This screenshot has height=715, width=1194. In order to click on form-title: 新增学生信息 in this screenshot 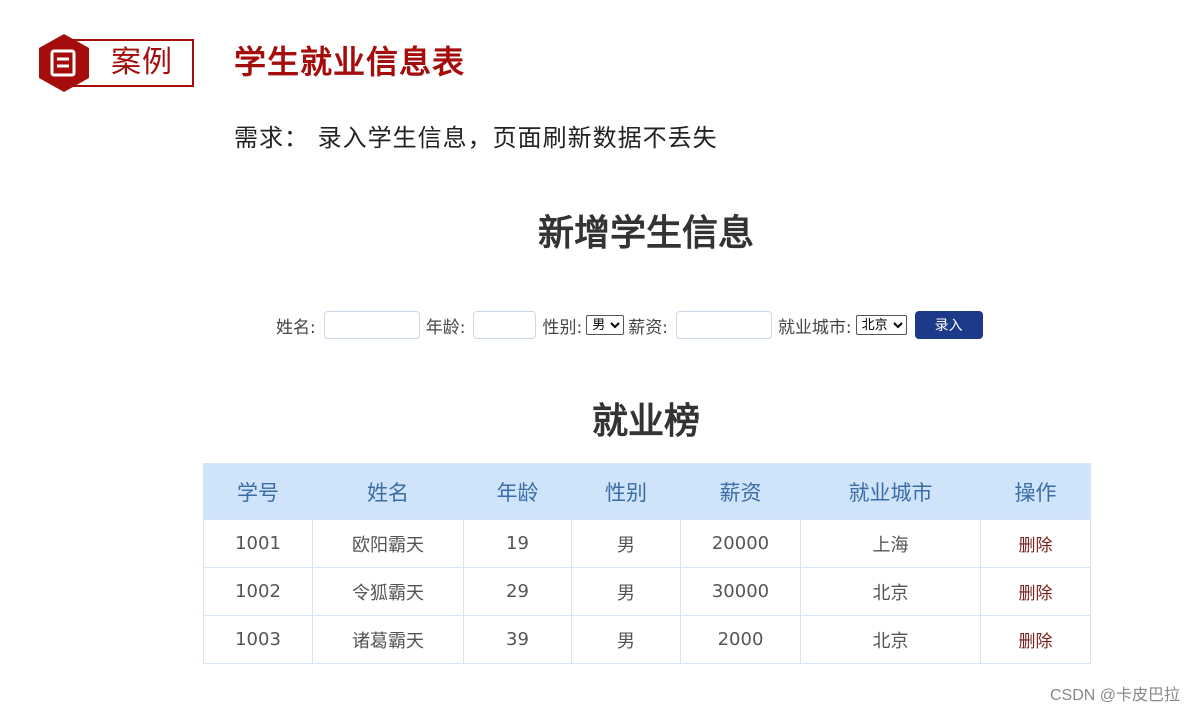, I will do `click(645, 233)`.